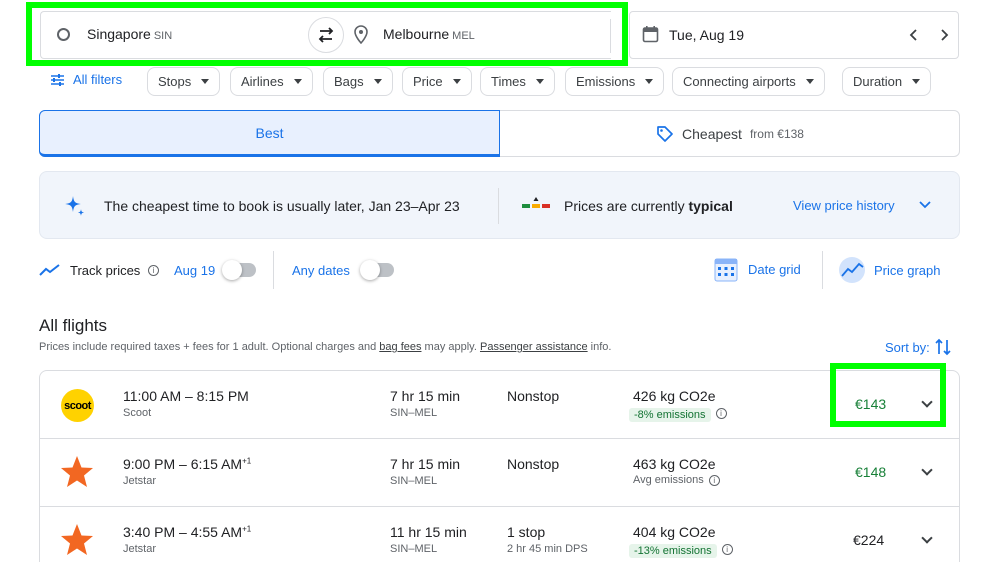 The image size is (987, 562). I want to click on stop-detail: 2 hr 45 min DPS, so click(547, 549).